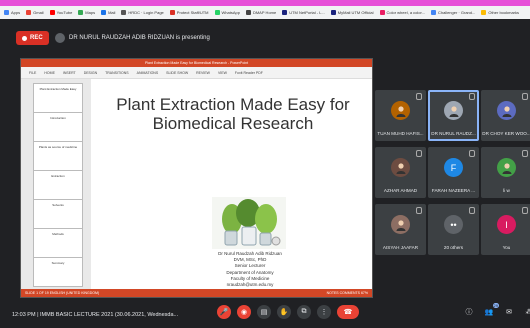 This screenshot has width=530, height=328. Describe the element at coordinates (58, 272) in the screenshot. I see `slide-thumbnail: 7Summary` at that location.